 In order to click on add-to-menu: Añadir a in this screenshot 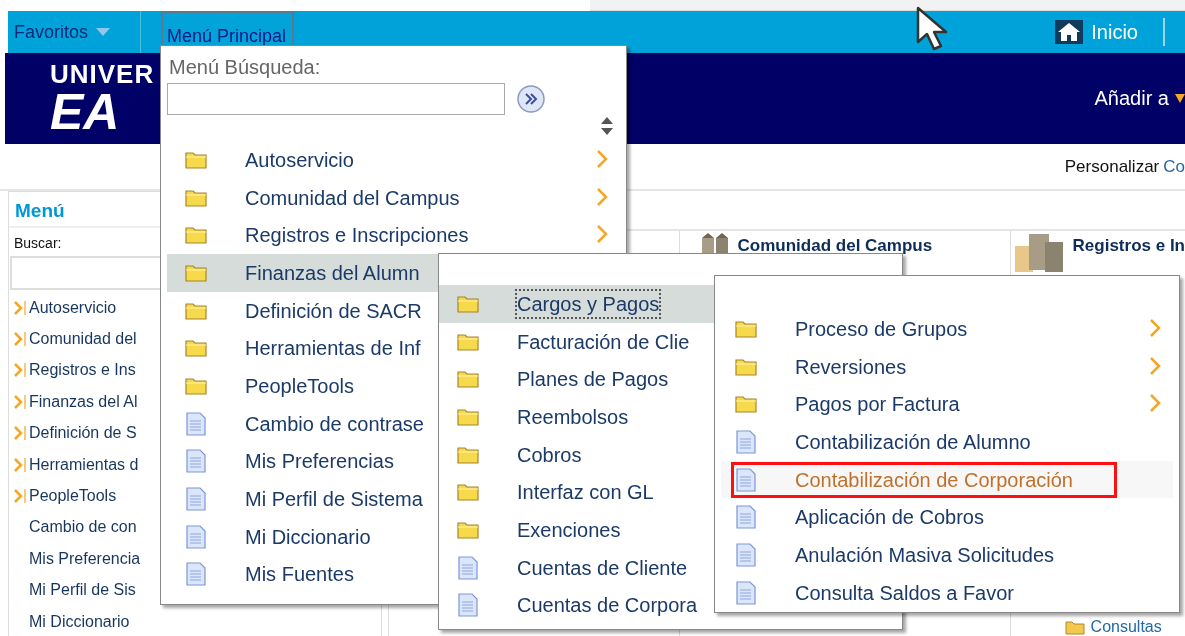, I will do `click(1131, 98)`.